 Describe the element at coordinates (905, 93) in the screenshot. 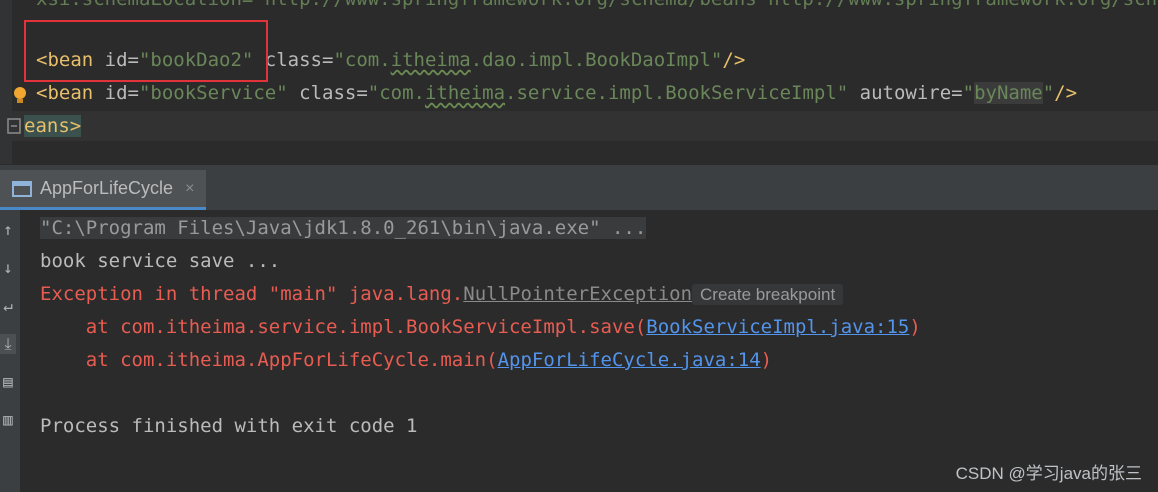

I see `attr-autowire: autowire=` at that location.